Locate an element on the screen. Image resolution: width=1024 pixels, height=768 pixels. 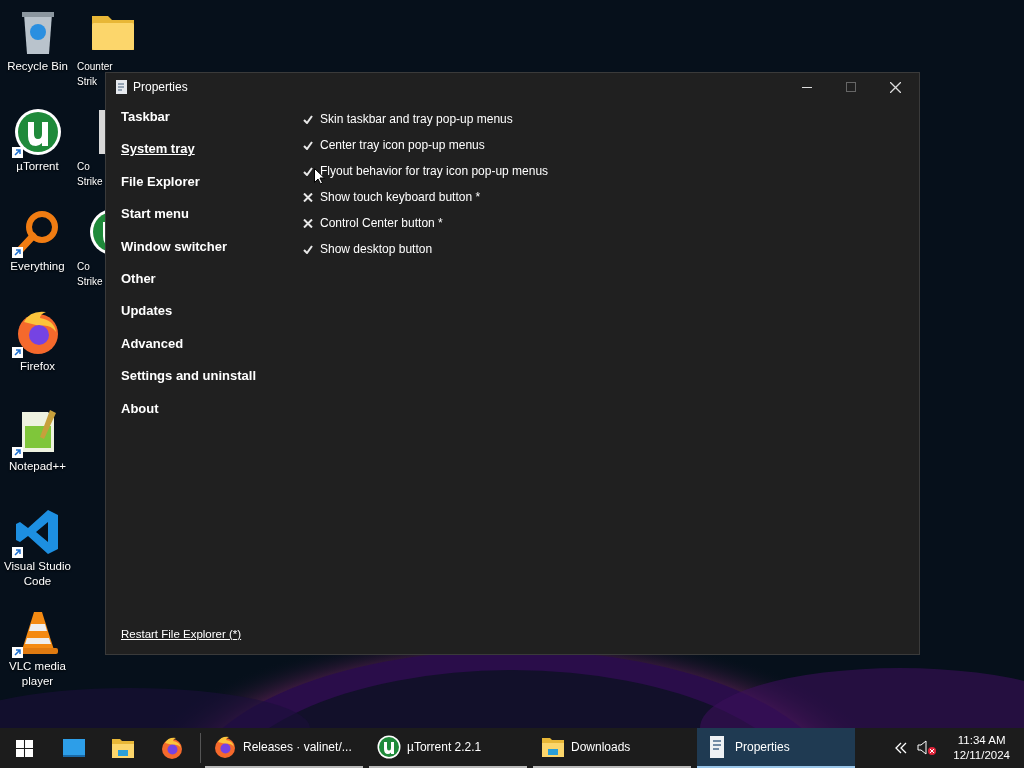
desktop-icon-label: Recycle Bin is located at coordinates (37, 66).